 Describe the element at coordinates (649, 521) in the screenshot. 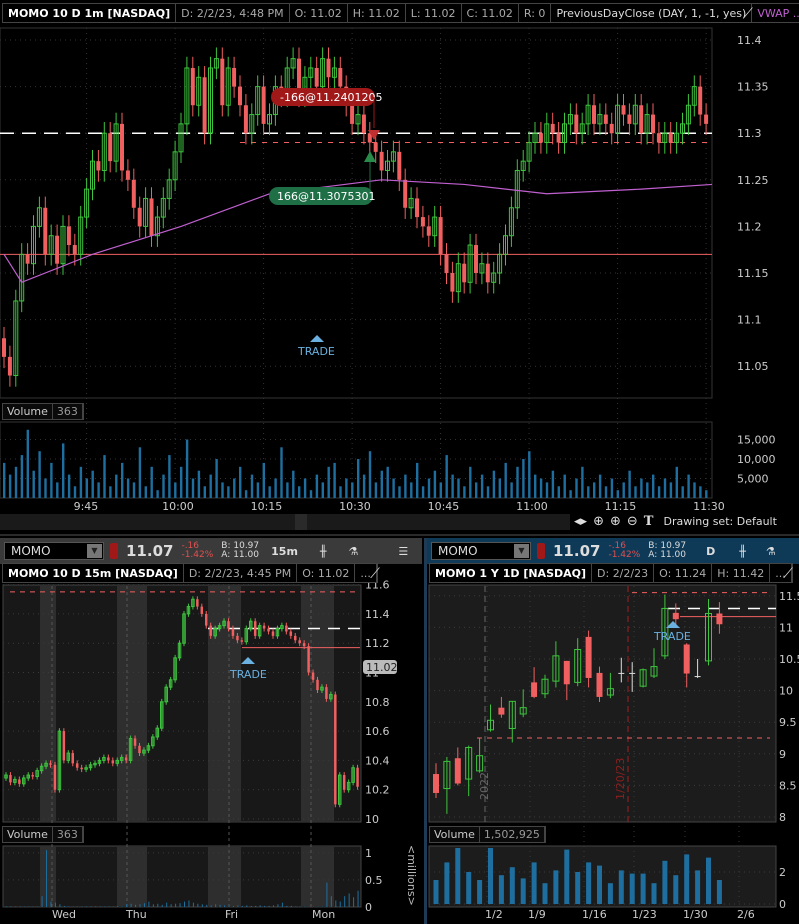

I see `text-tool-icon: T` at that location.